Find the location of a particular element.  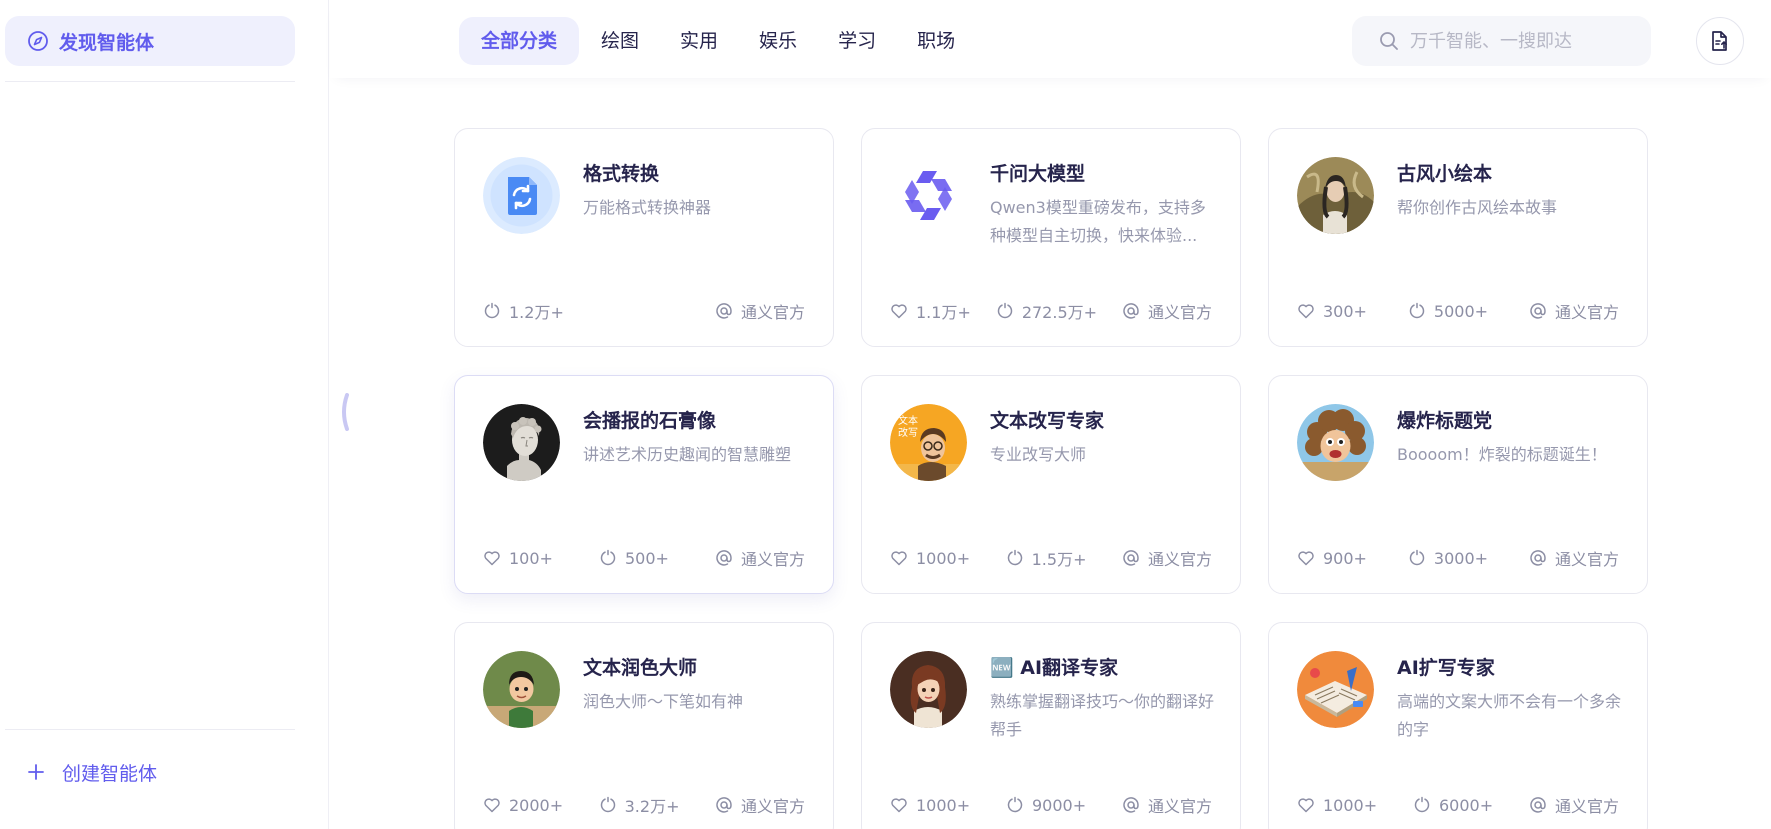

agent-stats: 300+ 5000+ 通义官方 is located at coordinates (1458, 311).